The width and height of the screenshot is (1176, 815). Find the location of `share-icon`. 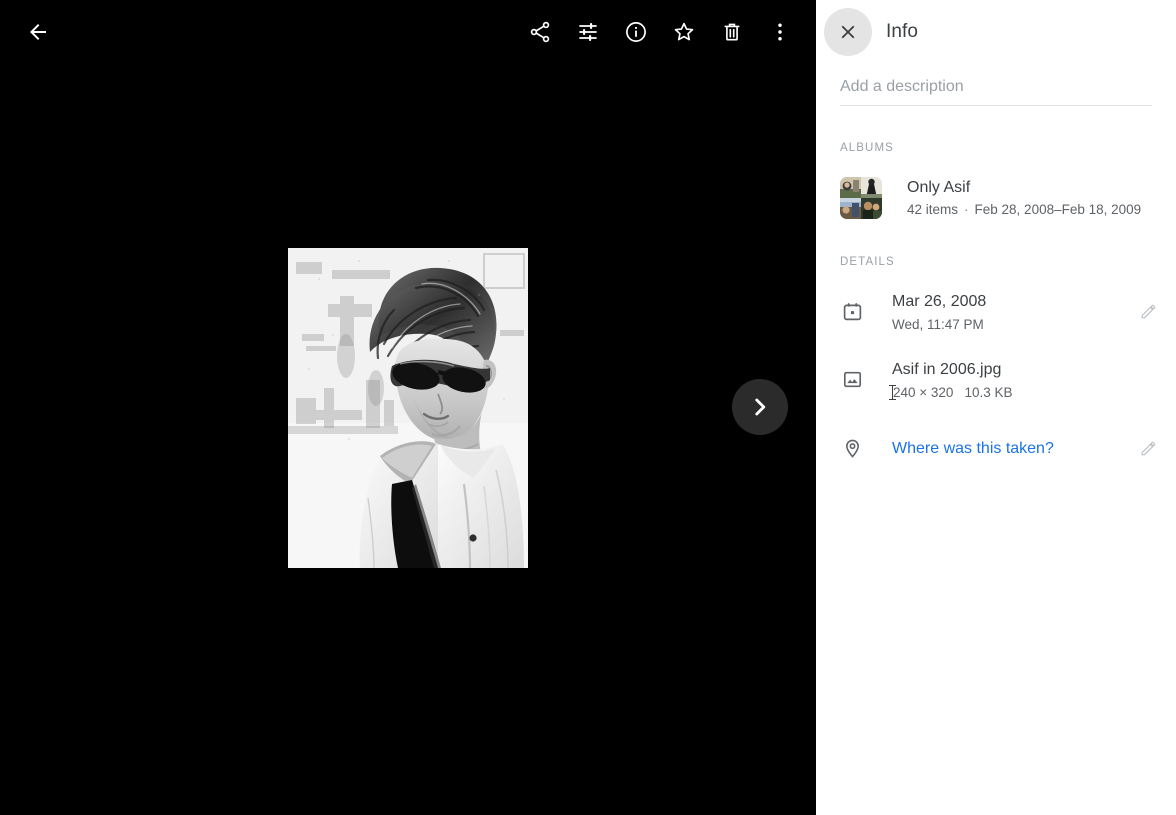

share-icon is located at coordinates (540, 32).